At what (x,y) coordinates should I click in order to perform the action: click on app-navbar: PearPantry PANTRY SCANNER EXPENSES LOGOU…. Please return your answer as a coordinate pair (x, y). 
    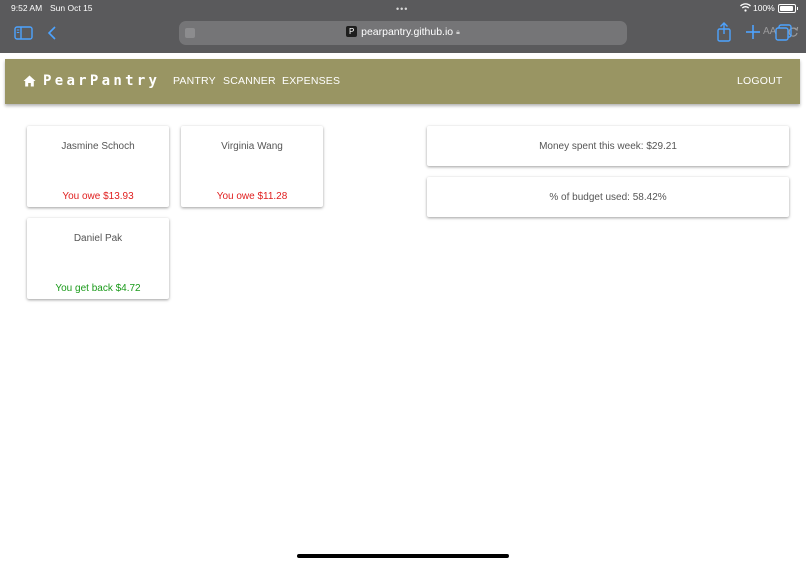
    Looking at the image, I should click on (402, 81).